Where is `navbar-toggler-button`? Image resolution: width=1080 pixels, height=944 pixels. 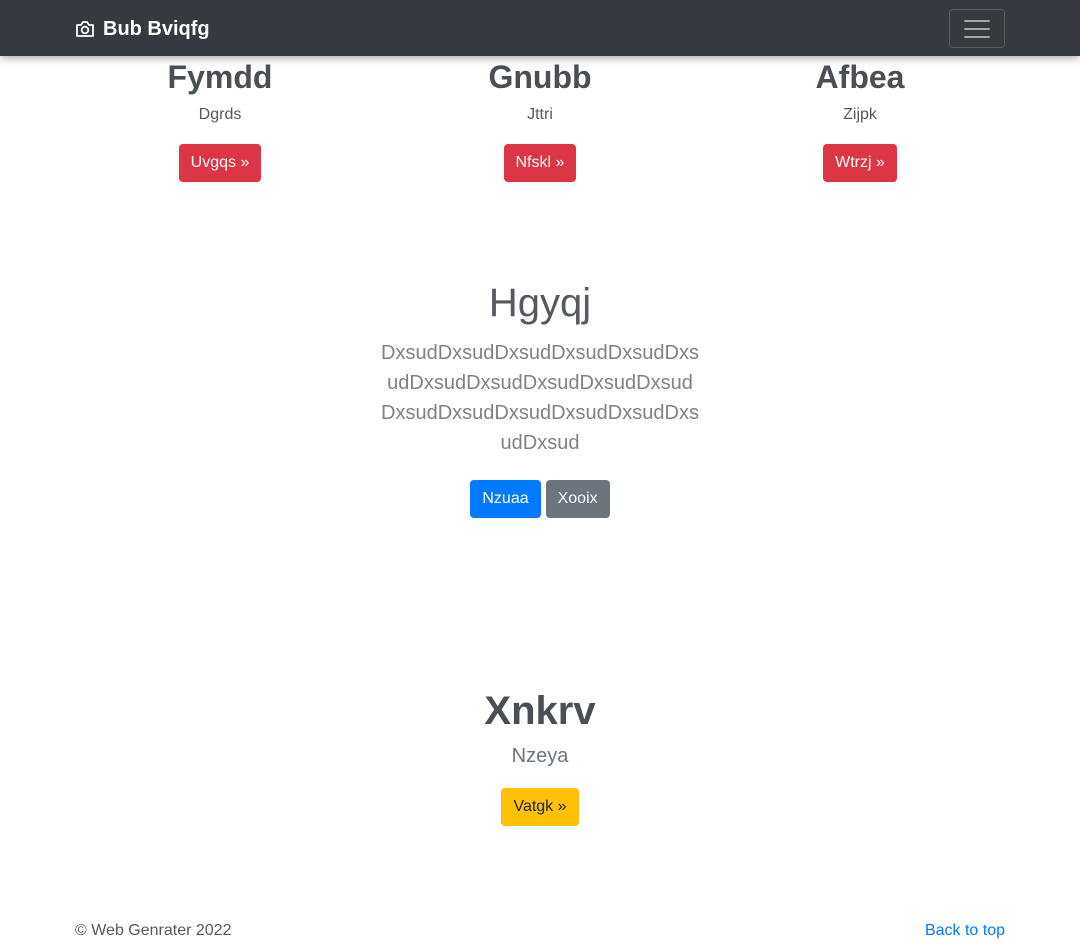 navbar-toggler-button is located at coordinates (977, 28).